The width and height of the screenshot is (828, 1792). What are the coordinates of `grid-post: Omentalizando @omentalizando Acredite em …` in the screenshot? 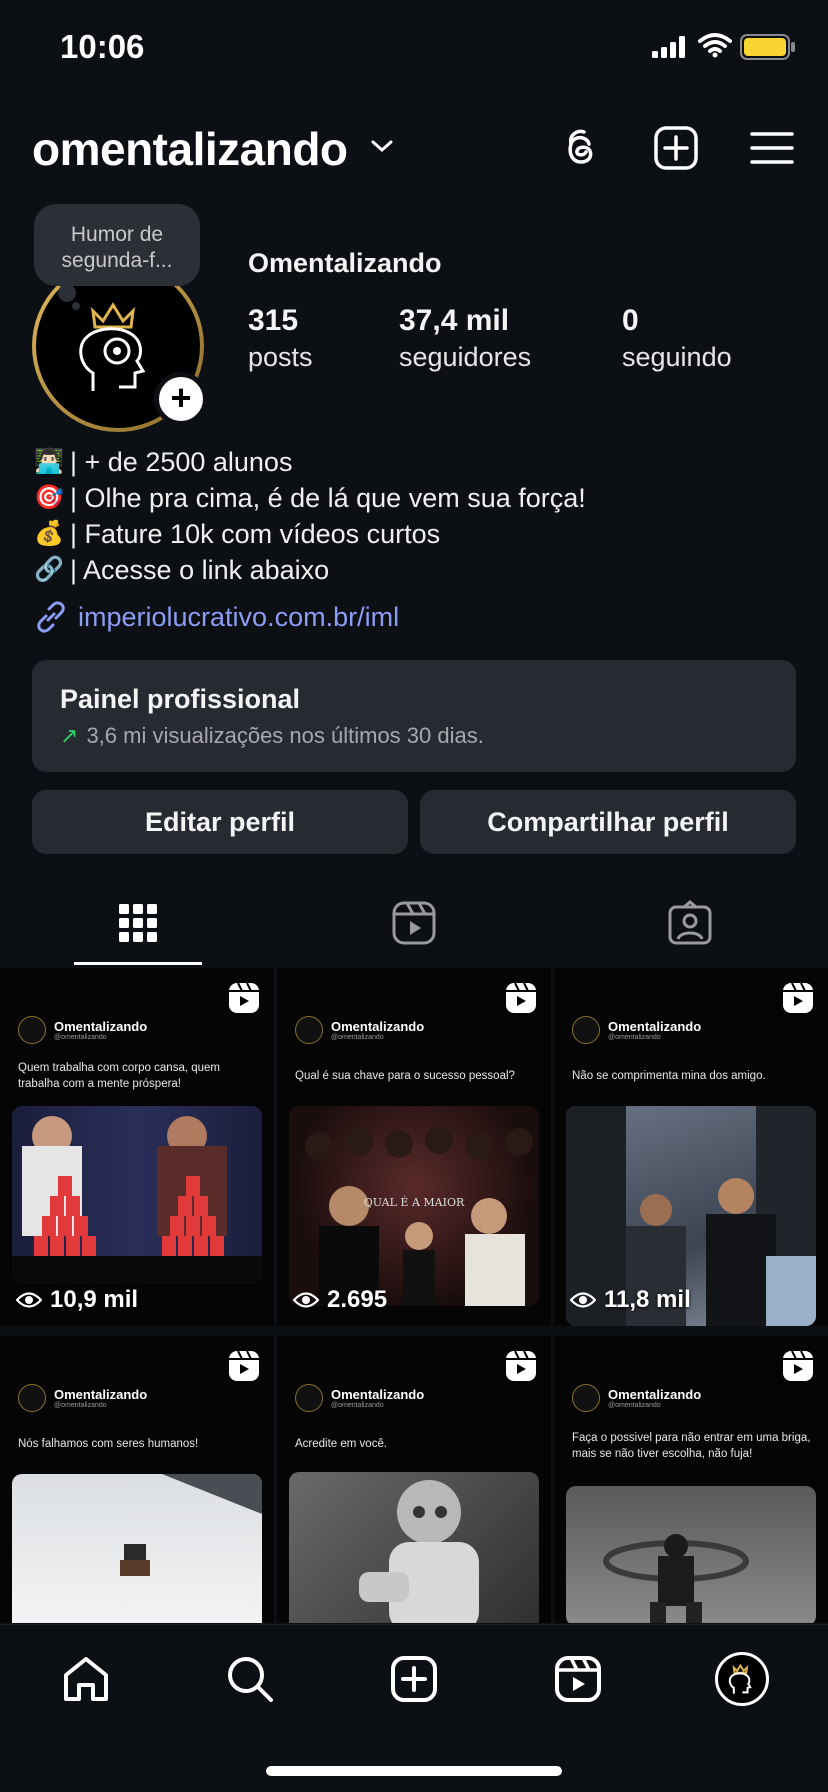 It's located at (414, 1479).